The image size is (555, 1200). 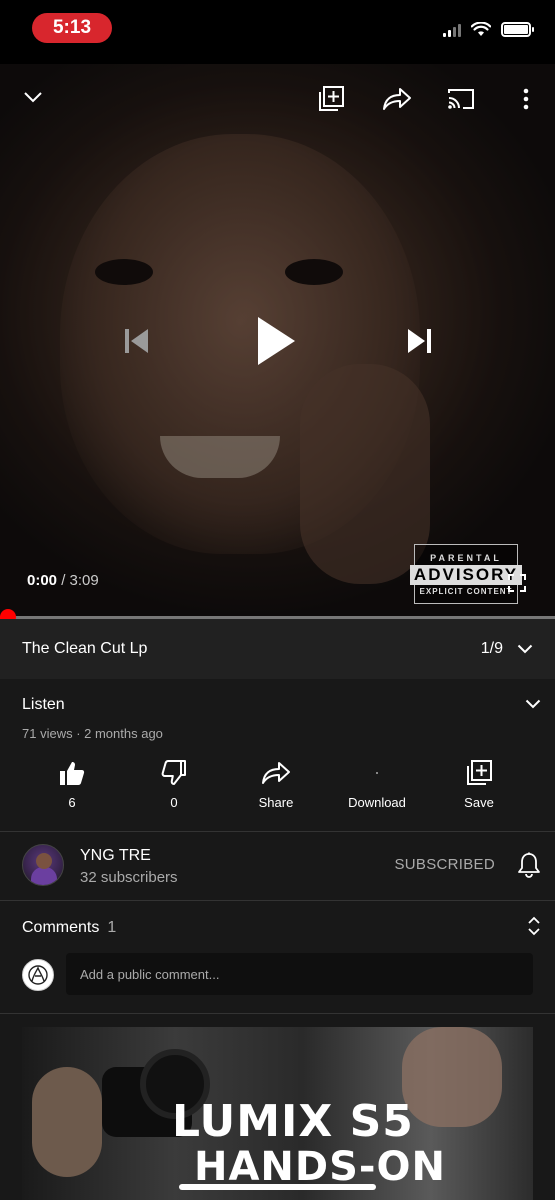 I want to click on next-video-thumbnail: LUMIX S5 HANDS-ON, so click(x=277, y=1113).